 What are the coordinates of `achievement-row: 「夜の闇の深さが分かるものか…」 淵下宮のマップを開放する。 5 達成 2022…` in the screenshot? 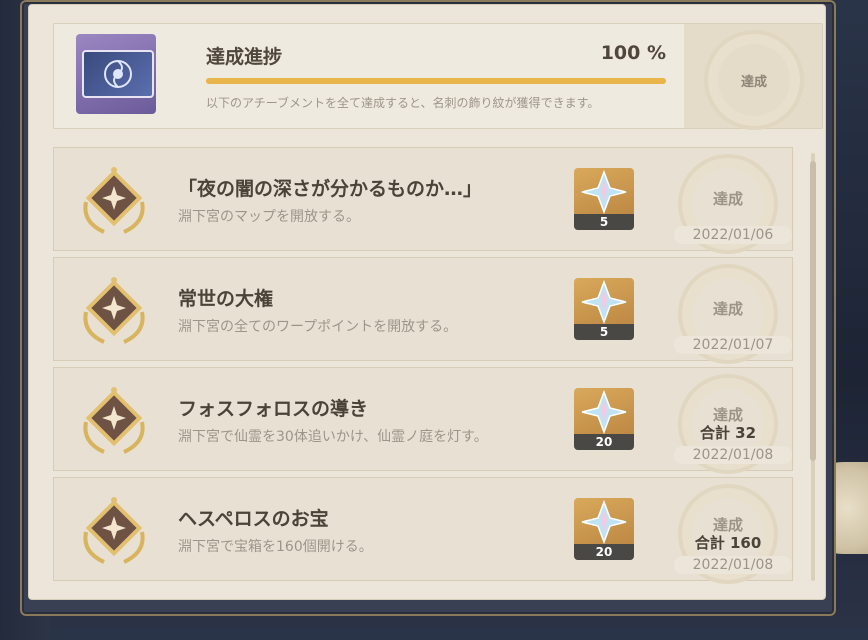 It's located at (423, 200).